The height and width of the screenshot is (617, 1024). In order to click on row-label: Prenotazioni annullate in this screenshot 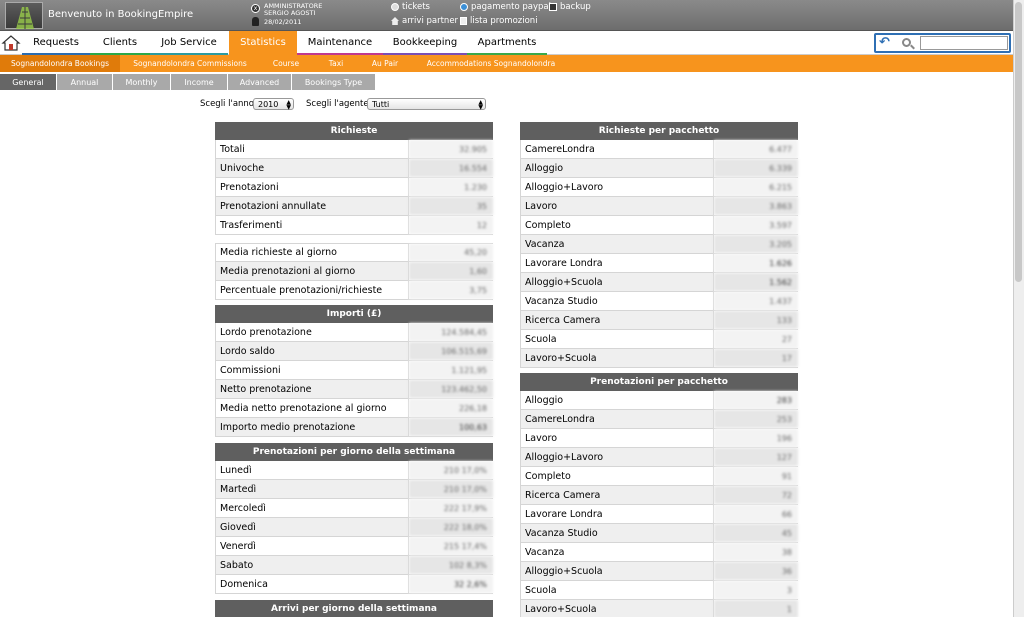, I will do `click(312, 206)`.